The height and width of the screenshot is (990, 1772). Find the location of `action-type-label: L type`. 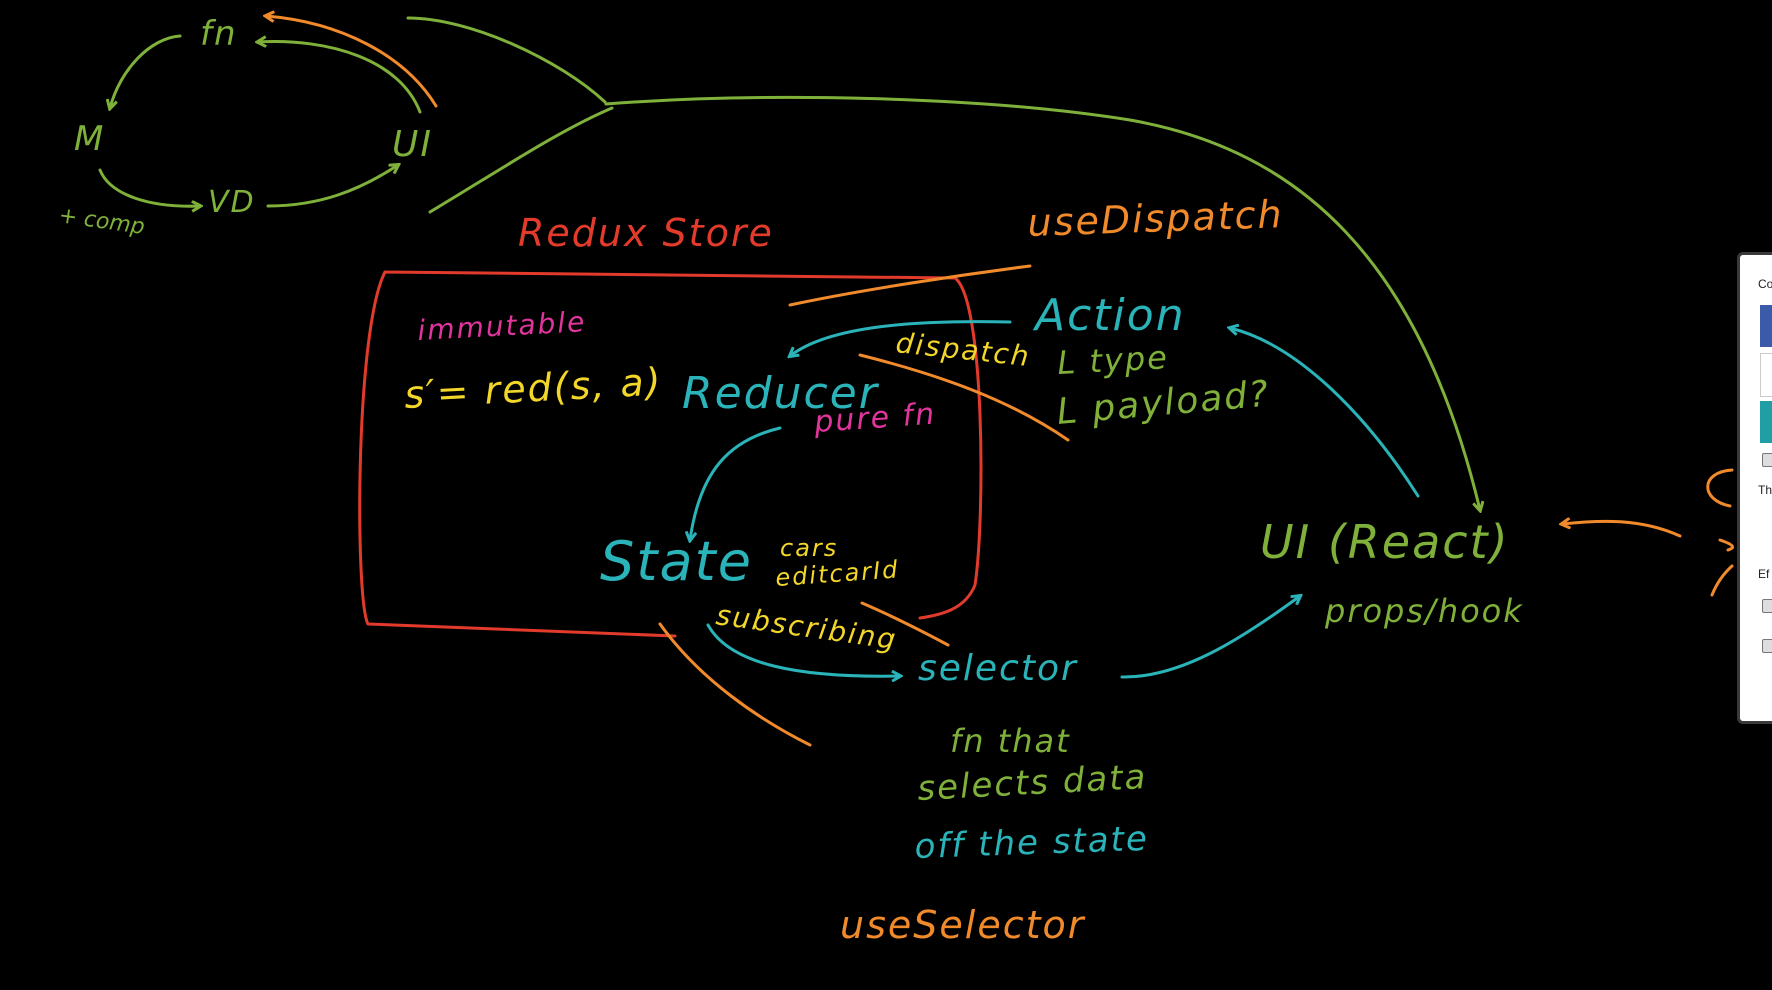

action-type-label: L type is located at coordinates (1112, 360).